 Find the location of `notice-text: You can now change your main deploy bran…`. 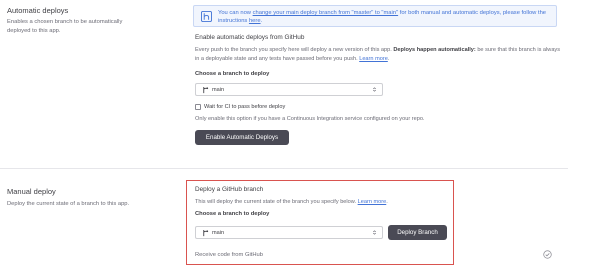

notice-text: You can now change your main deploy bran… is located at coordinates (386, 17).